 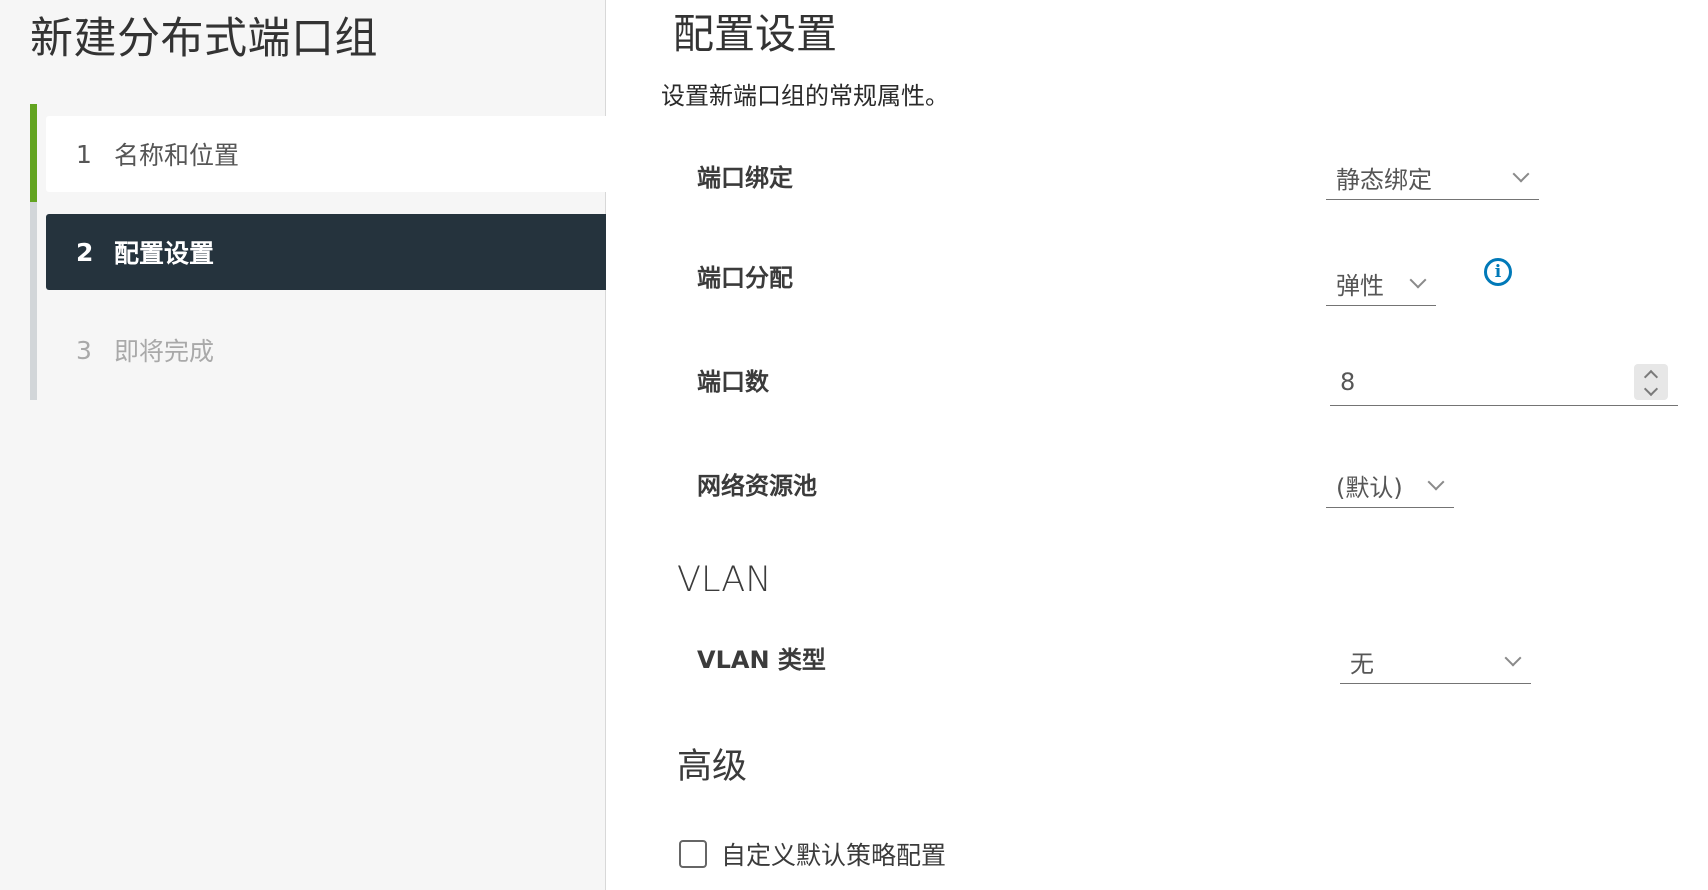 I want to click on wizard-step-name-location: 1 名称和位置, so click(x=326, y=154).